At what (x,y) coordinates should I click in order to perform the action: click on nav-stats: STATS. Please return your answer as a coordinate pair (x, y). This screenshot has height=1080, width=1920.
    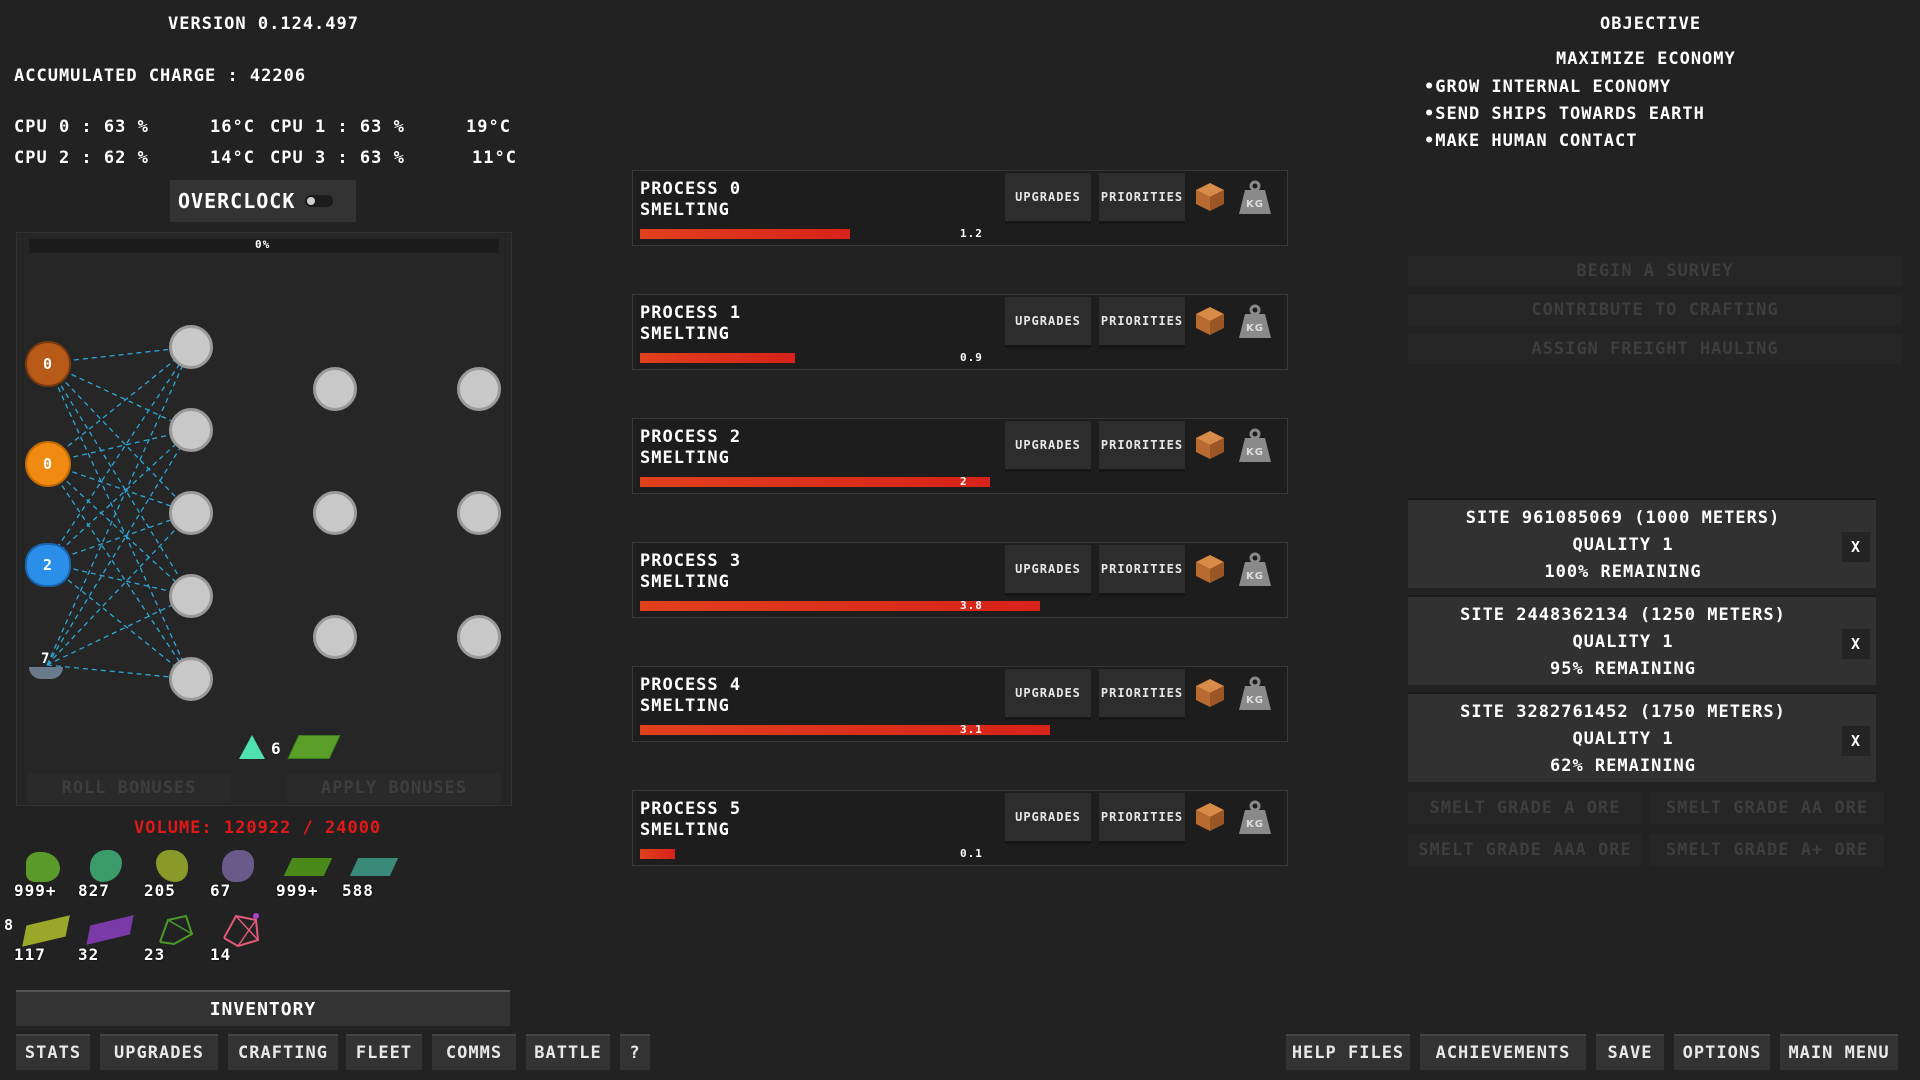
    Looking at the image, I should click on (53, 1052).